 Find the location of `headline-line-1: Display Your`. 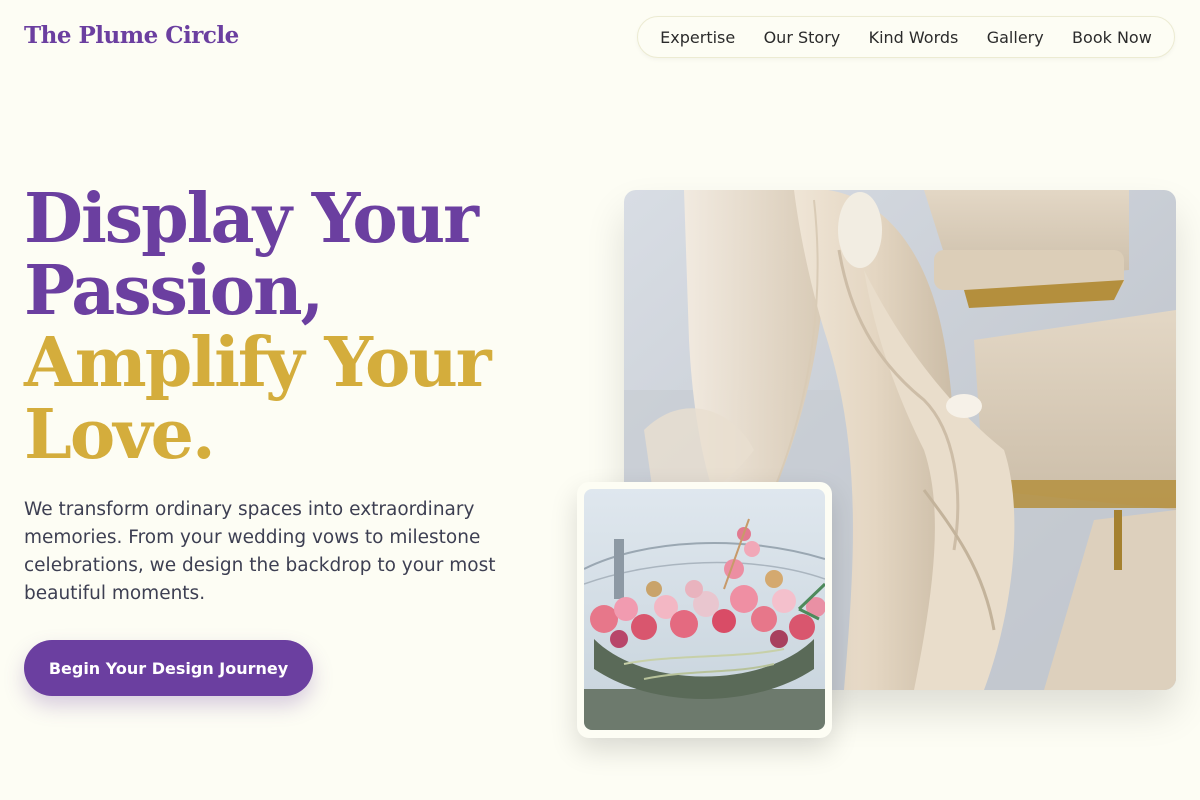

headline-line-1: Display Your is located at coordinates (251, 219).